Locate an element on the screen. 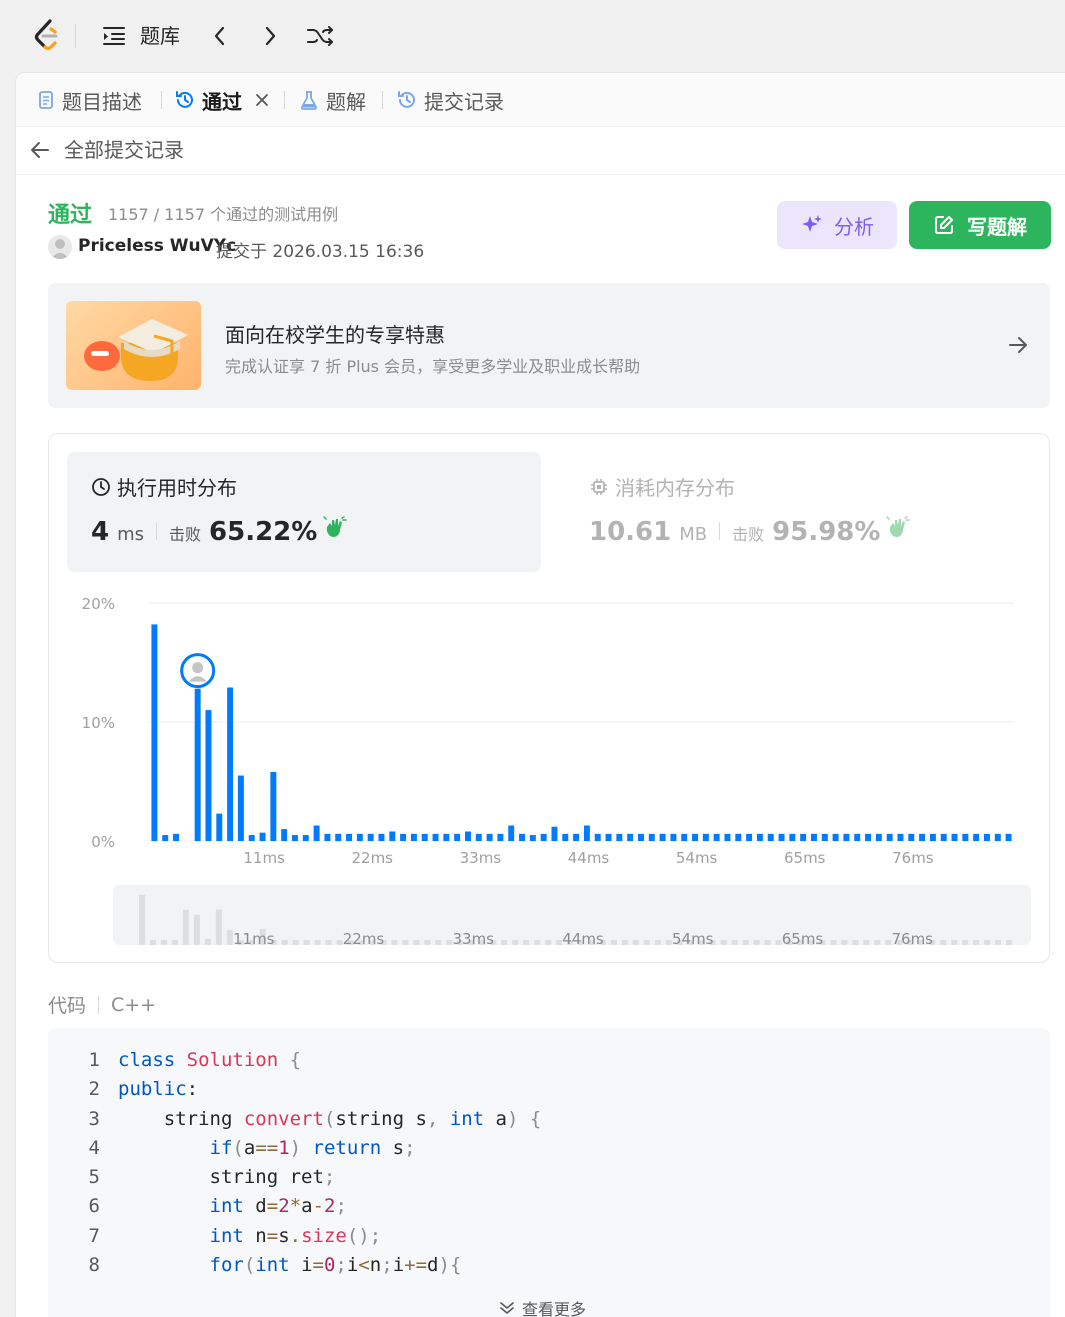 This screenshot has width=1065, height=1317. line-number: 7 is located at coordinates (94, 1235).